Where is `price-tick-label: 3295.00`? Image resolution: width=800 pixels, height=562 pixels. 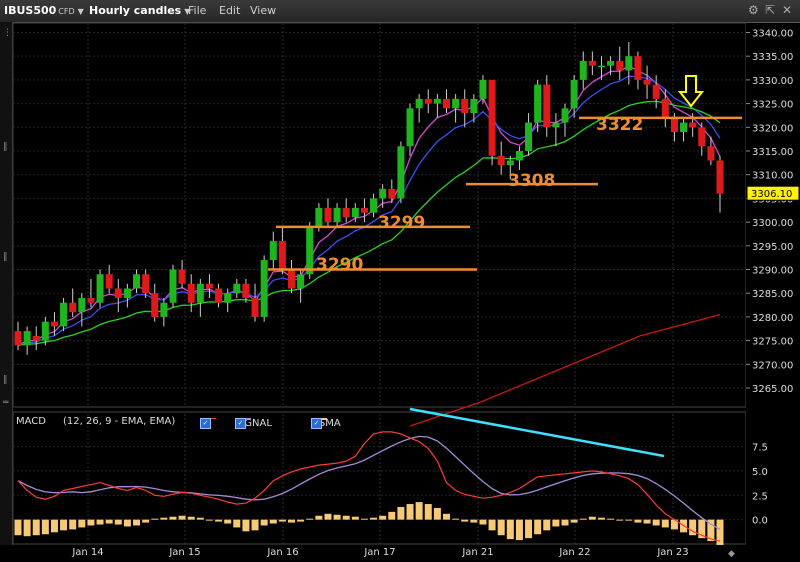
price-tick-label: 3295.00 is located at coordinates (772, 247).